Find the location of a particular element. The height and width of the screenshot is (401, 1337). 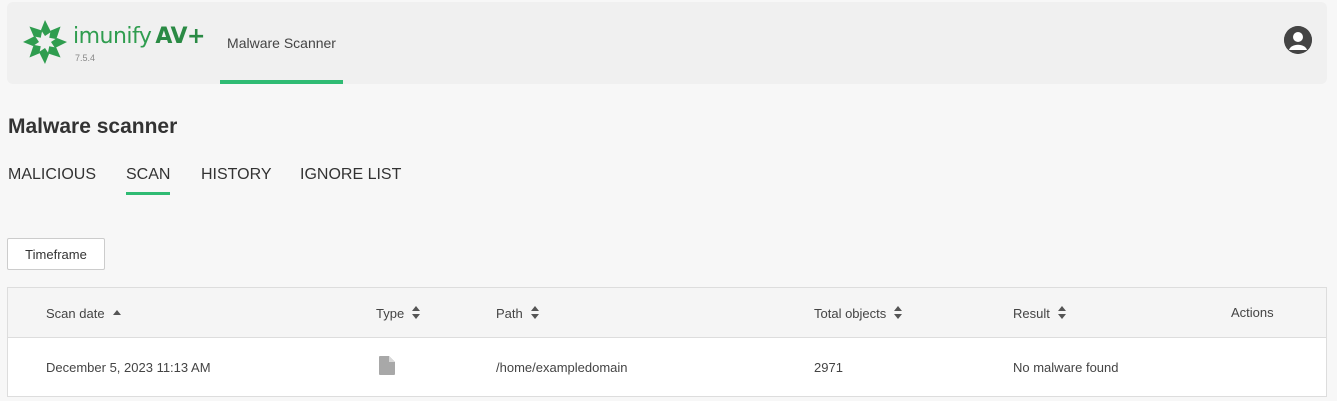

column-header-result: Result is located at coordinates (1039, 313).